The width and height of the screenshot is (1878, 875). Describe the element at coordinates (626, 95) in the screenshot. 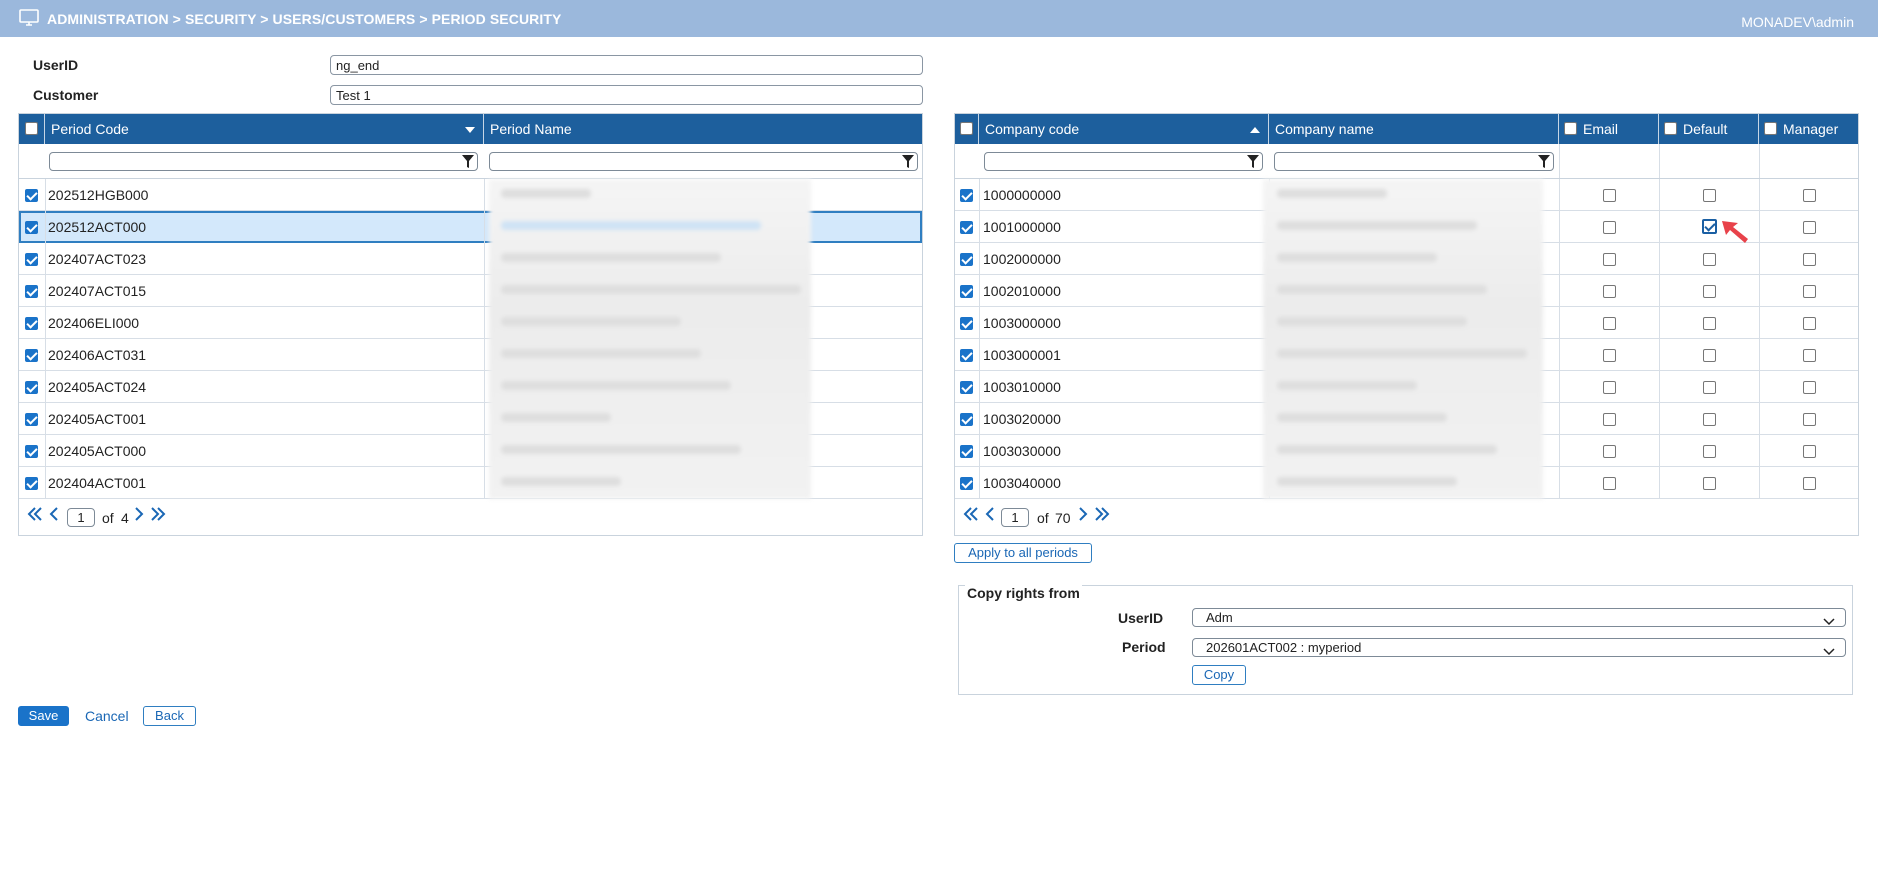

I see `customer-field` at that location.